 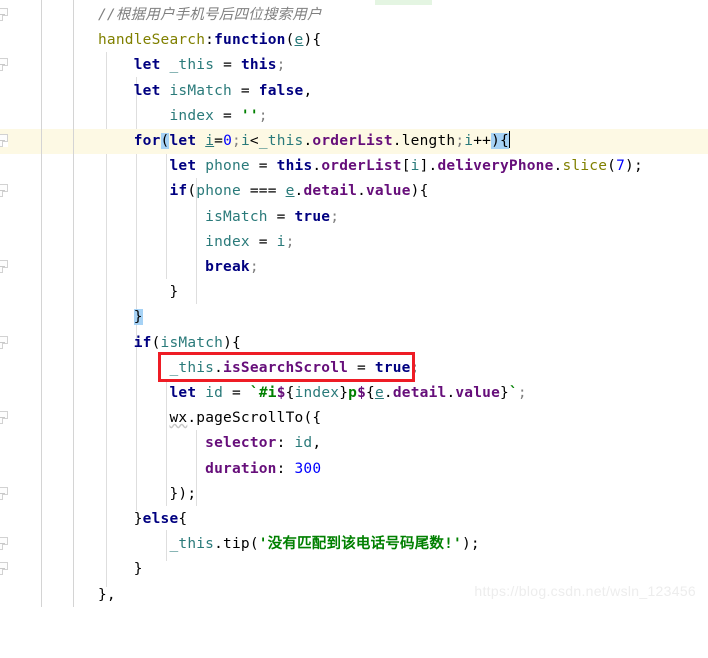 I want to click on token-keyword: this, so click(x=258, y=65).